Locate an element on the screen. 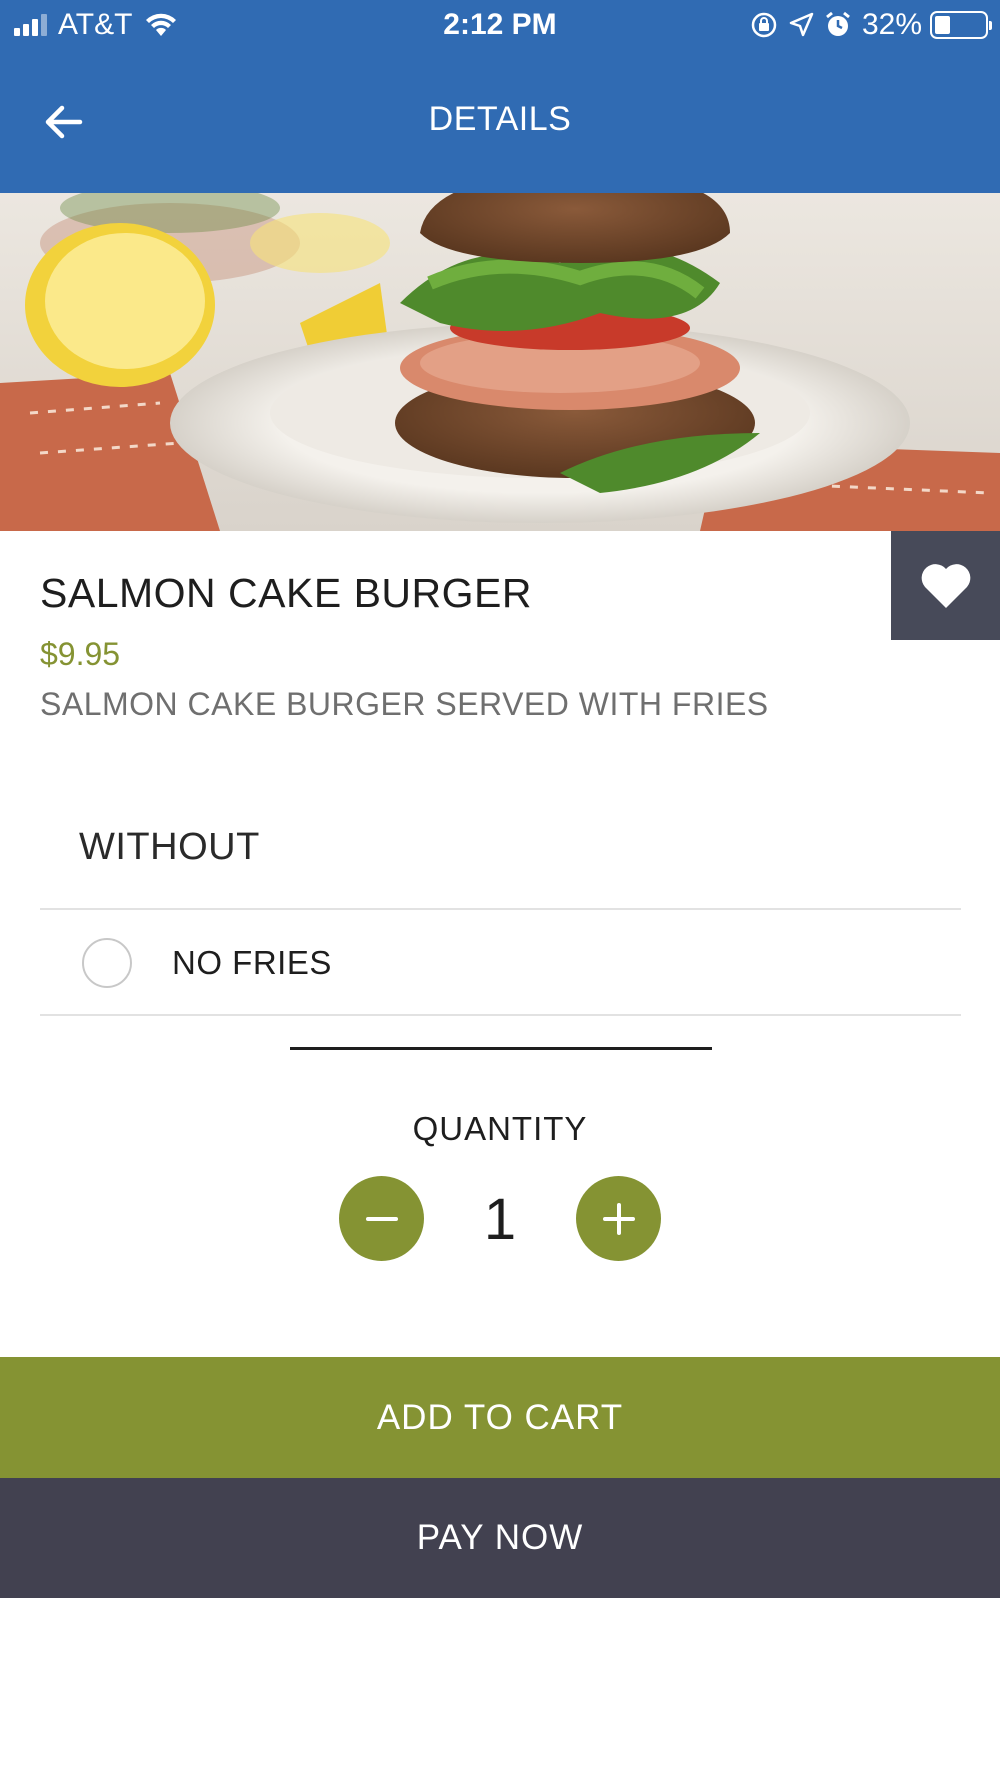 This screenshot has height=1778, width=1000. option-label: NO FRIES is located at coordinates (252, 962).